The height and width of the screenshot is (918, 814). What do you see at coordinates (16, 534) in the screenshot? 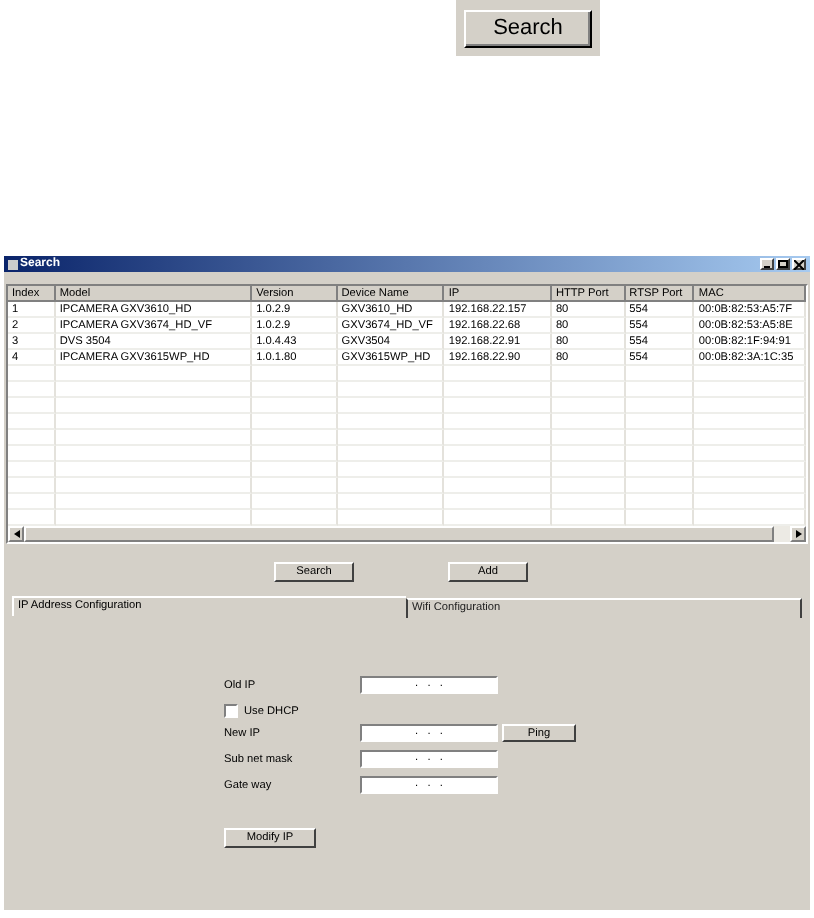
I see `scroll-left-arrow-icon` at bounding box center [16, 534].